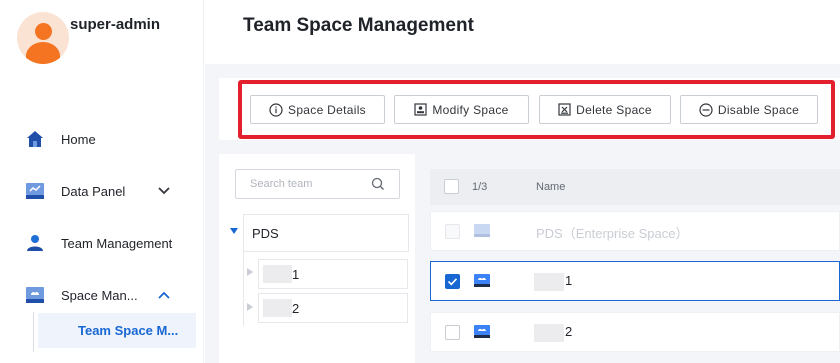 The image size is (840, 363). What do you see at coordinates (480, 187) in the screenshot?
I see `selection-count: 1/3` at bounding box center [480, 187].